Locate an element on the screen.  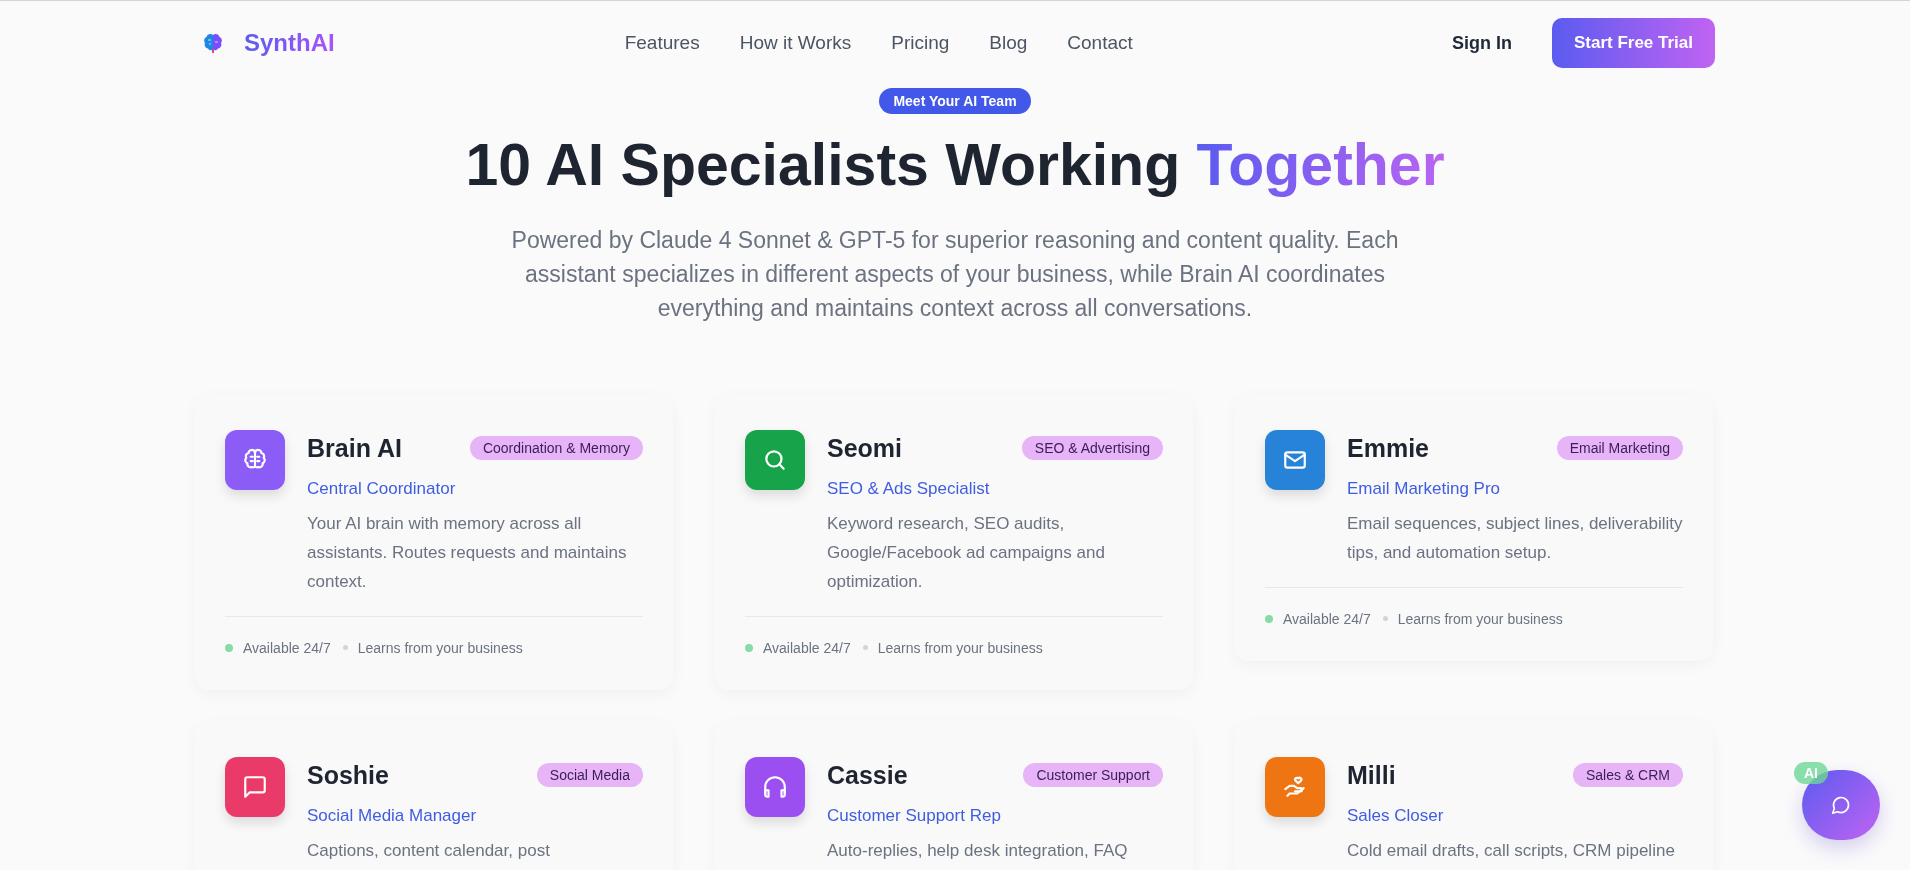
assistant-name: Cassie is located at coordinates (867, 775).